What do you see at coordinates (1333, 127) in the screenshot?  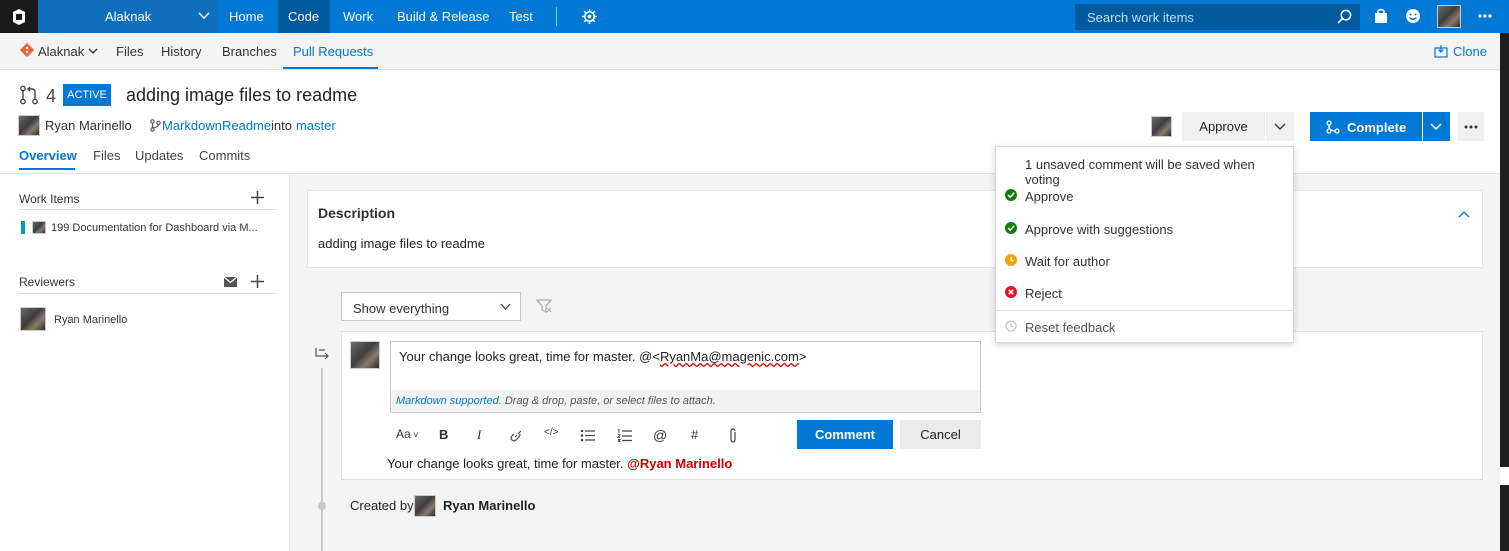 I see `merge-icon` at bounding box center [1333, 127].